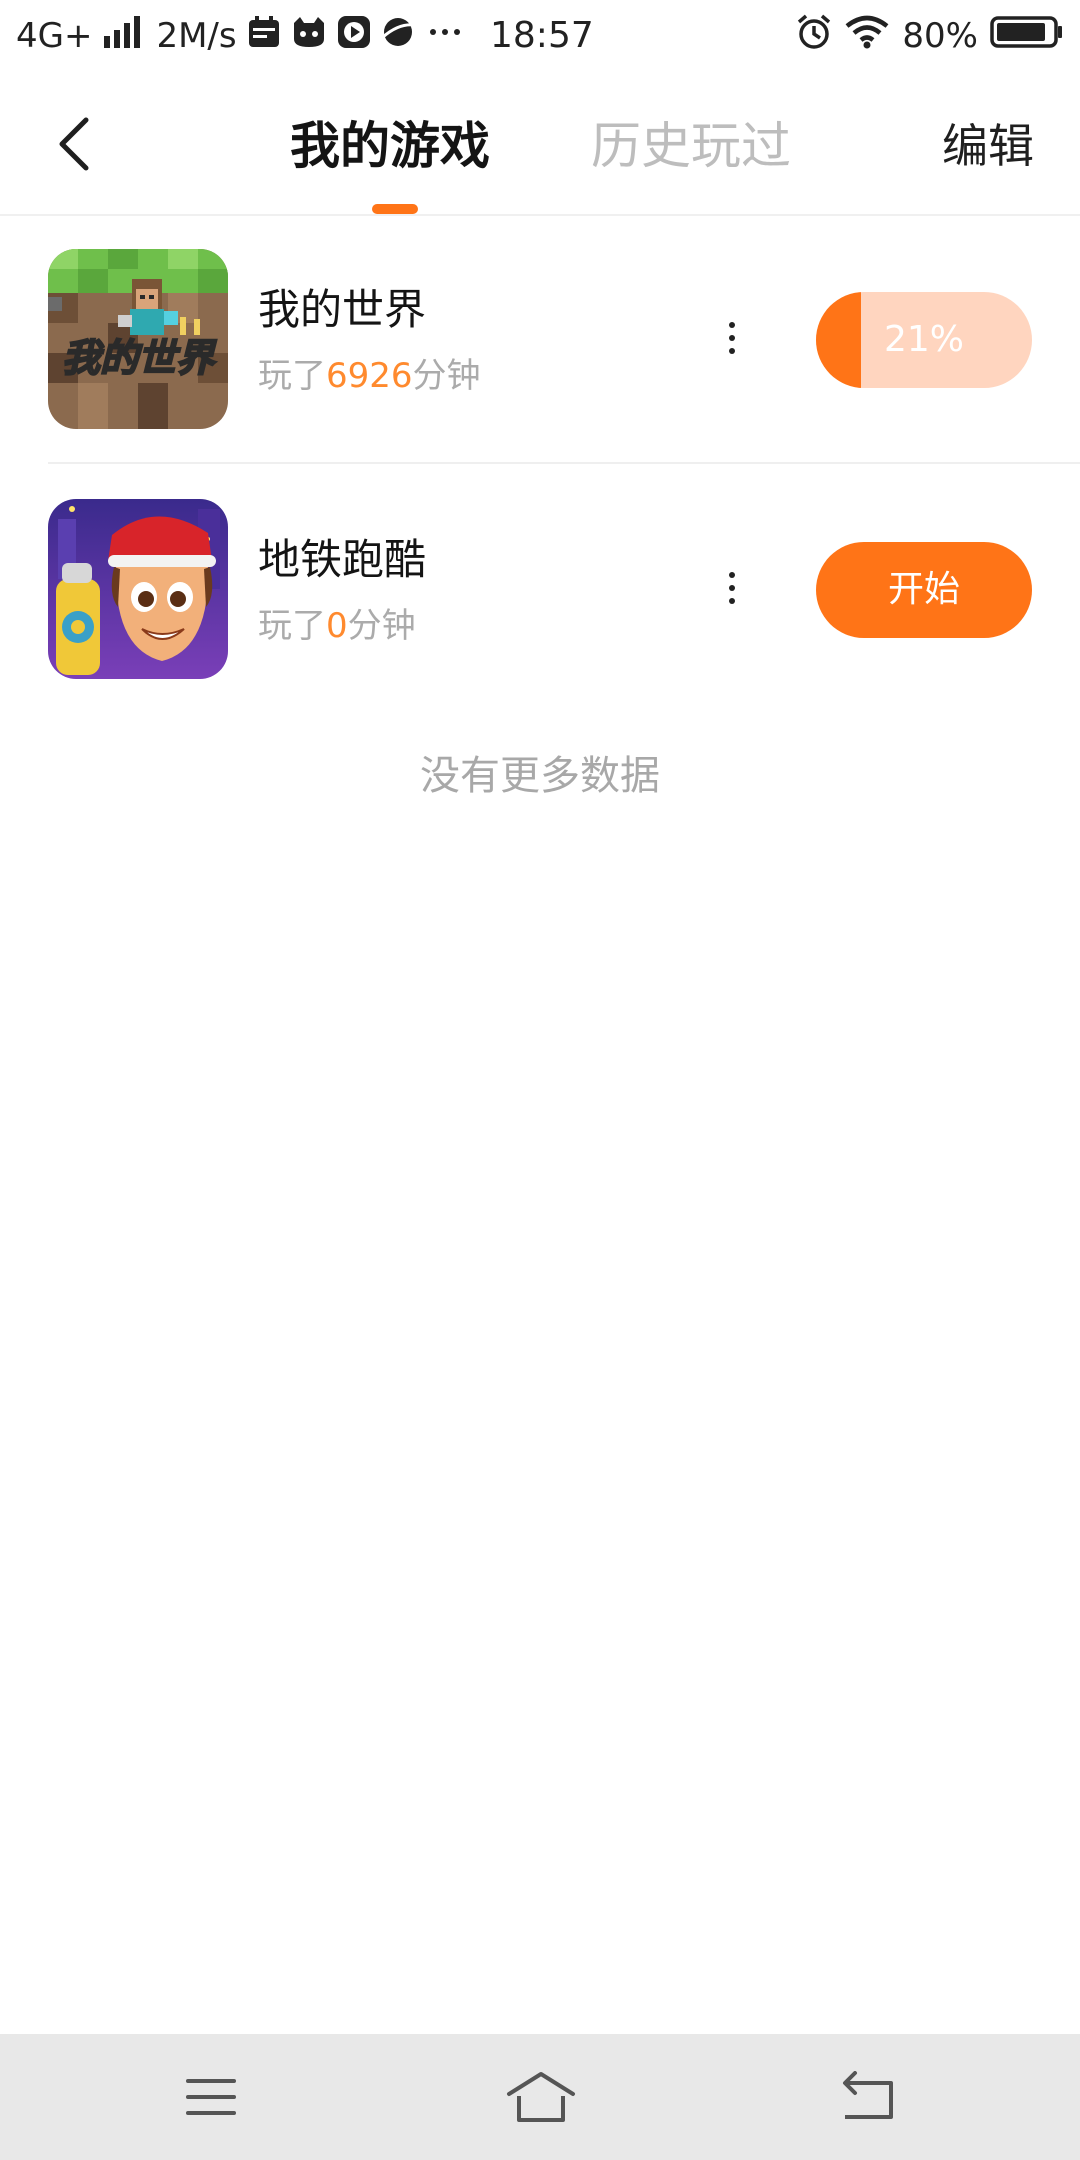 This screenshot has height=2160, width=1080. I want to click on game-row: 地铁跑酷 玩了0分钟 开始, so click(540, 588).